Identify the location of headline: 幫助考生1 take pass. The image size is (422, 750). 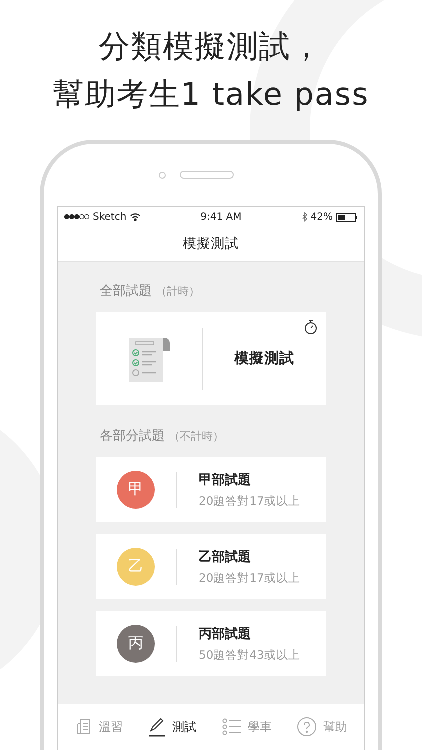
(211, 95).